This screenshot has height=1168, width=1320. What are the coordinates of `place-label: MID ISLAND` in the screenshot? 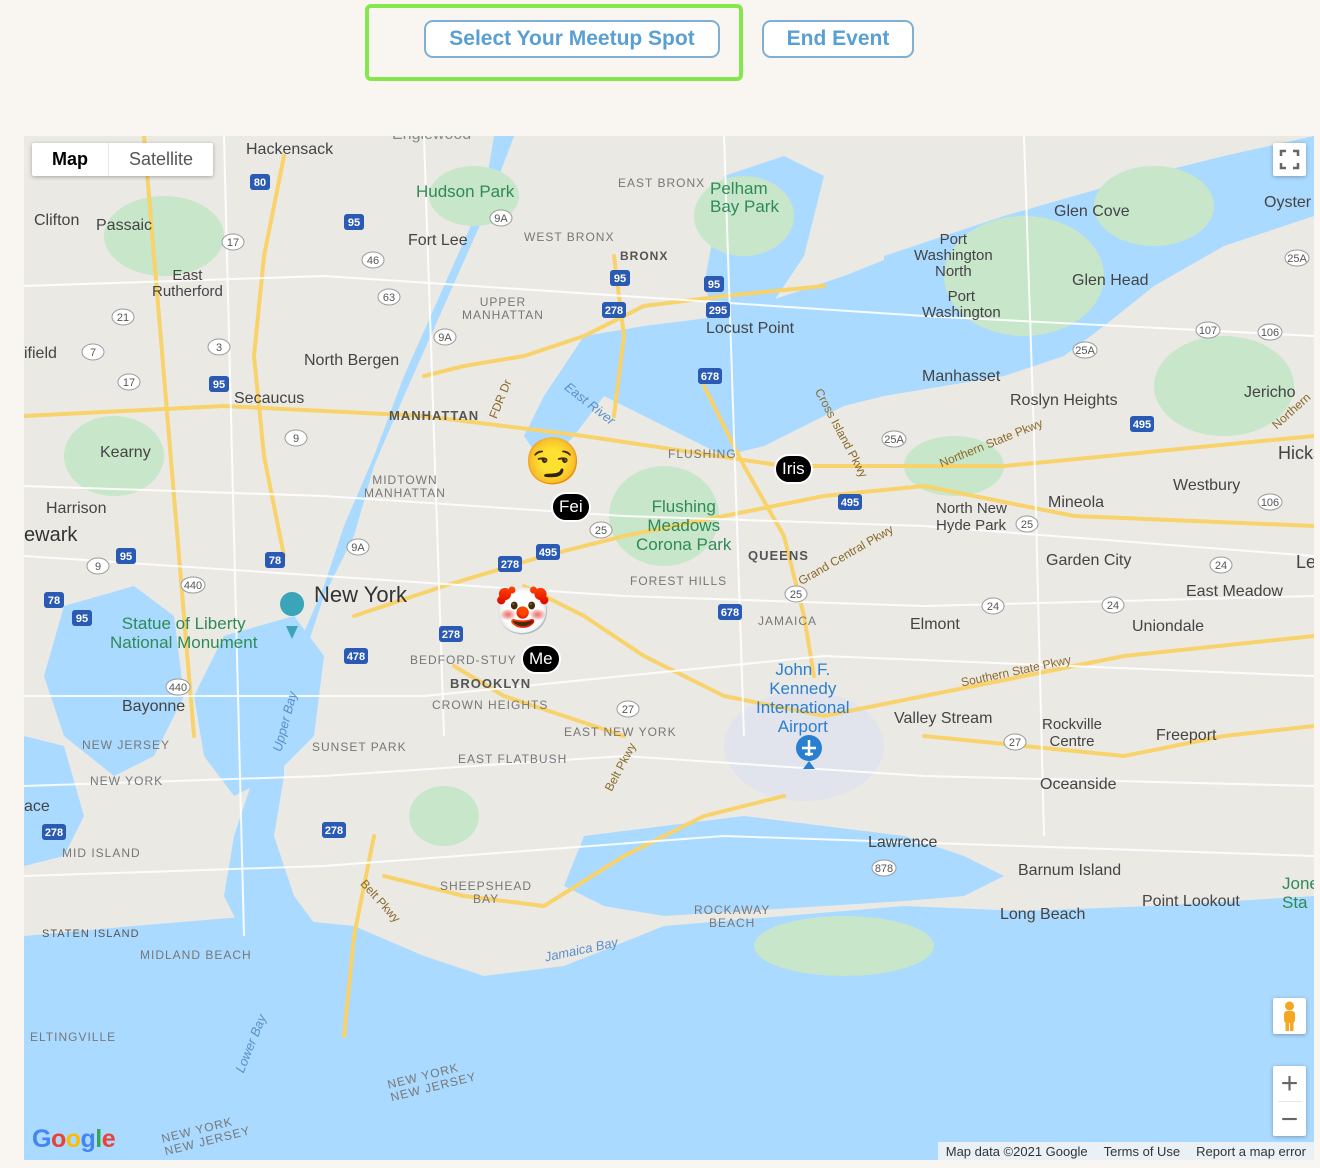 It's located at (101, 853).